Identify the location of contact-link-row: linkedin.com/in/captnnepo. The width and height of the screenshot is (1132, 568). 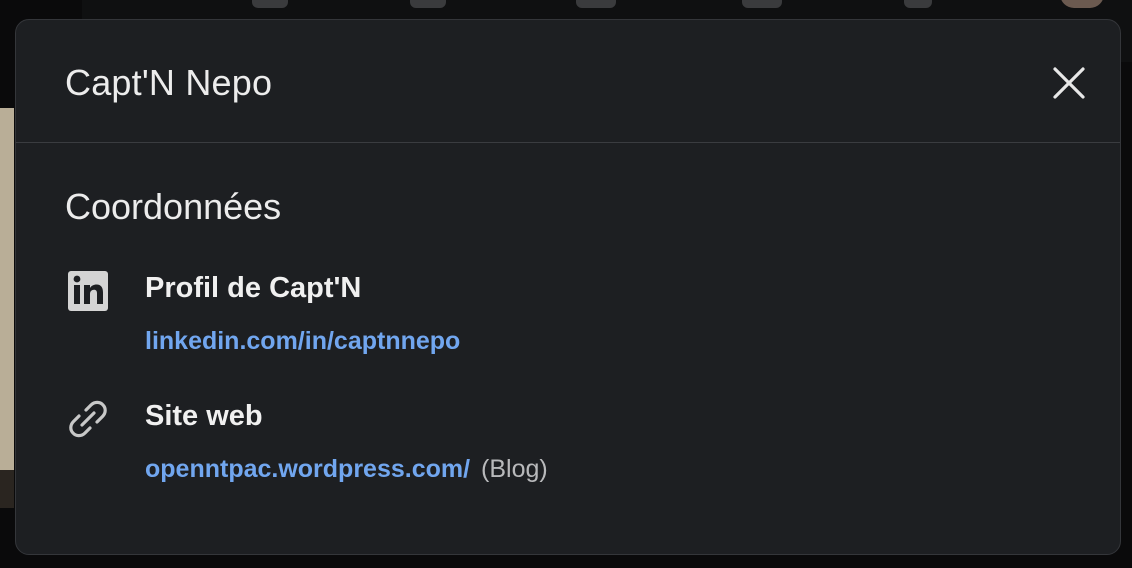
(302, 341).